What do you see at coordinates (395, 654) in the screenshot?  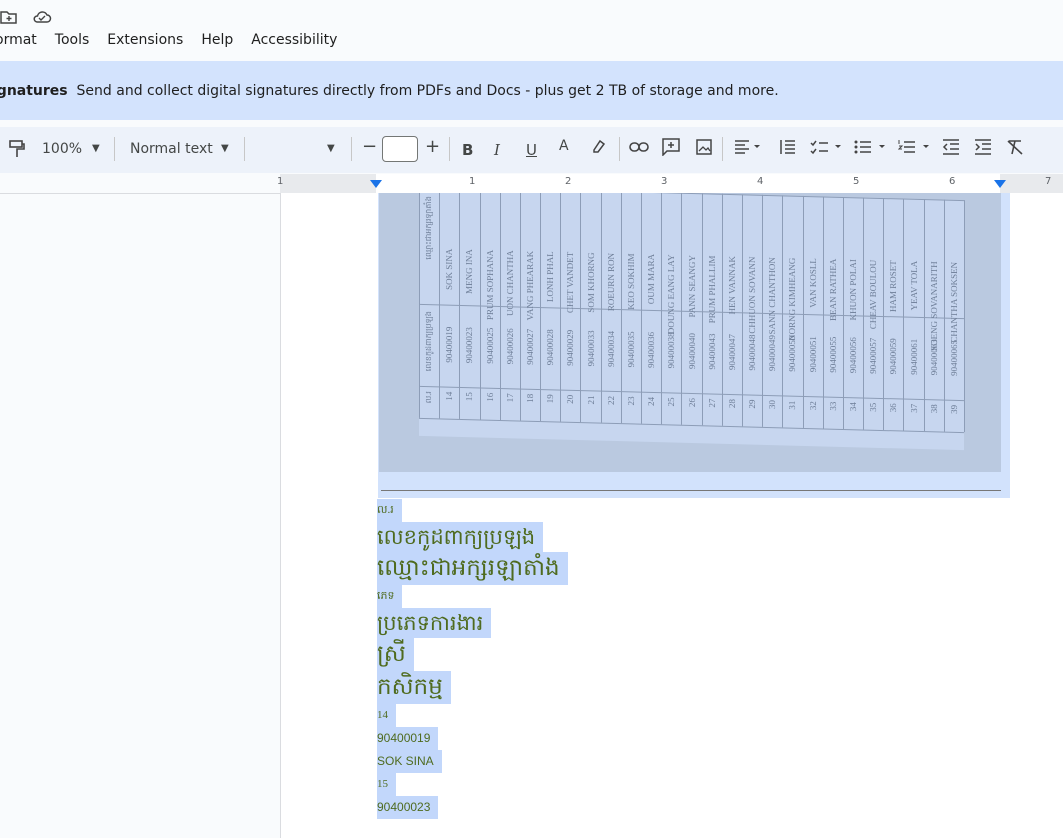 I see `document-paragraph: ស្រី` at bounding box center [395, 654].